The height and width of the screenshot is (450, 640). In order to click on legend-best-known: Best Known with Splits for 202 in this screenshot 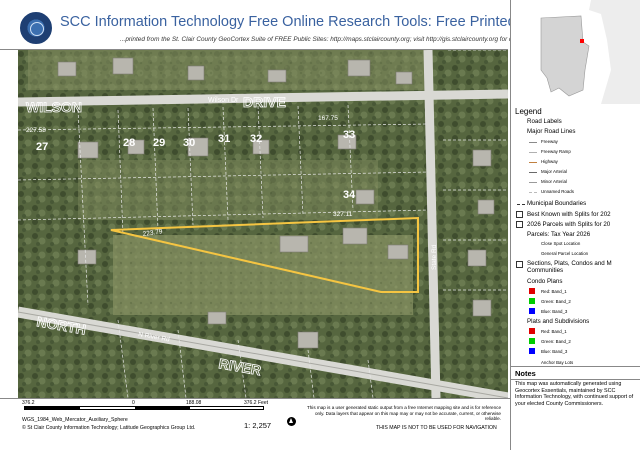, I will do `click(569, 214)`.